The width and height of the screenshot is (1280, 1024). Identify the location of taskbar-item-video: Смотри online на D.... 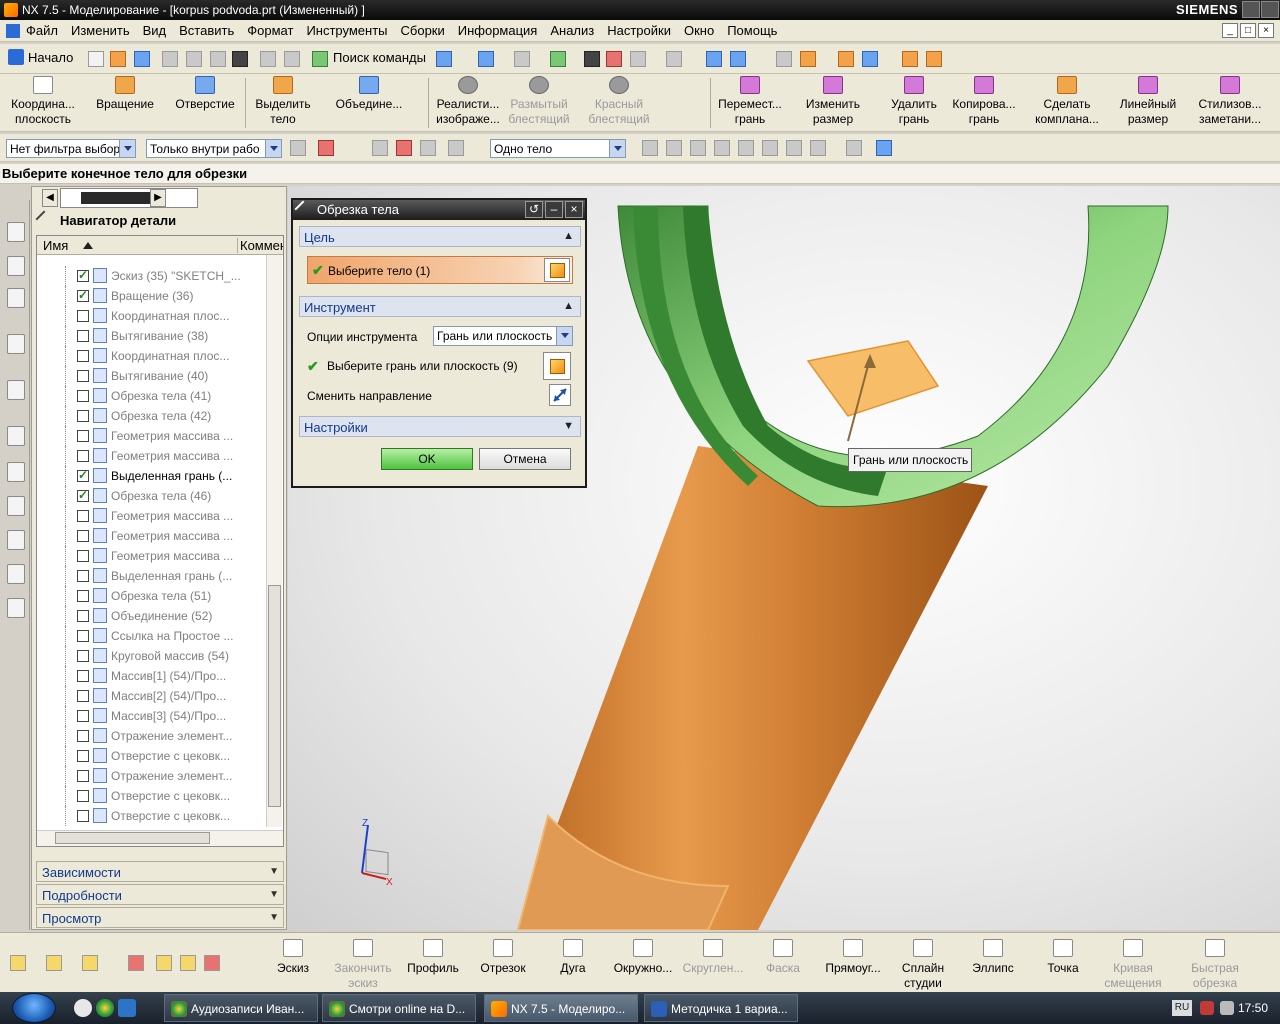
(399, 1008).